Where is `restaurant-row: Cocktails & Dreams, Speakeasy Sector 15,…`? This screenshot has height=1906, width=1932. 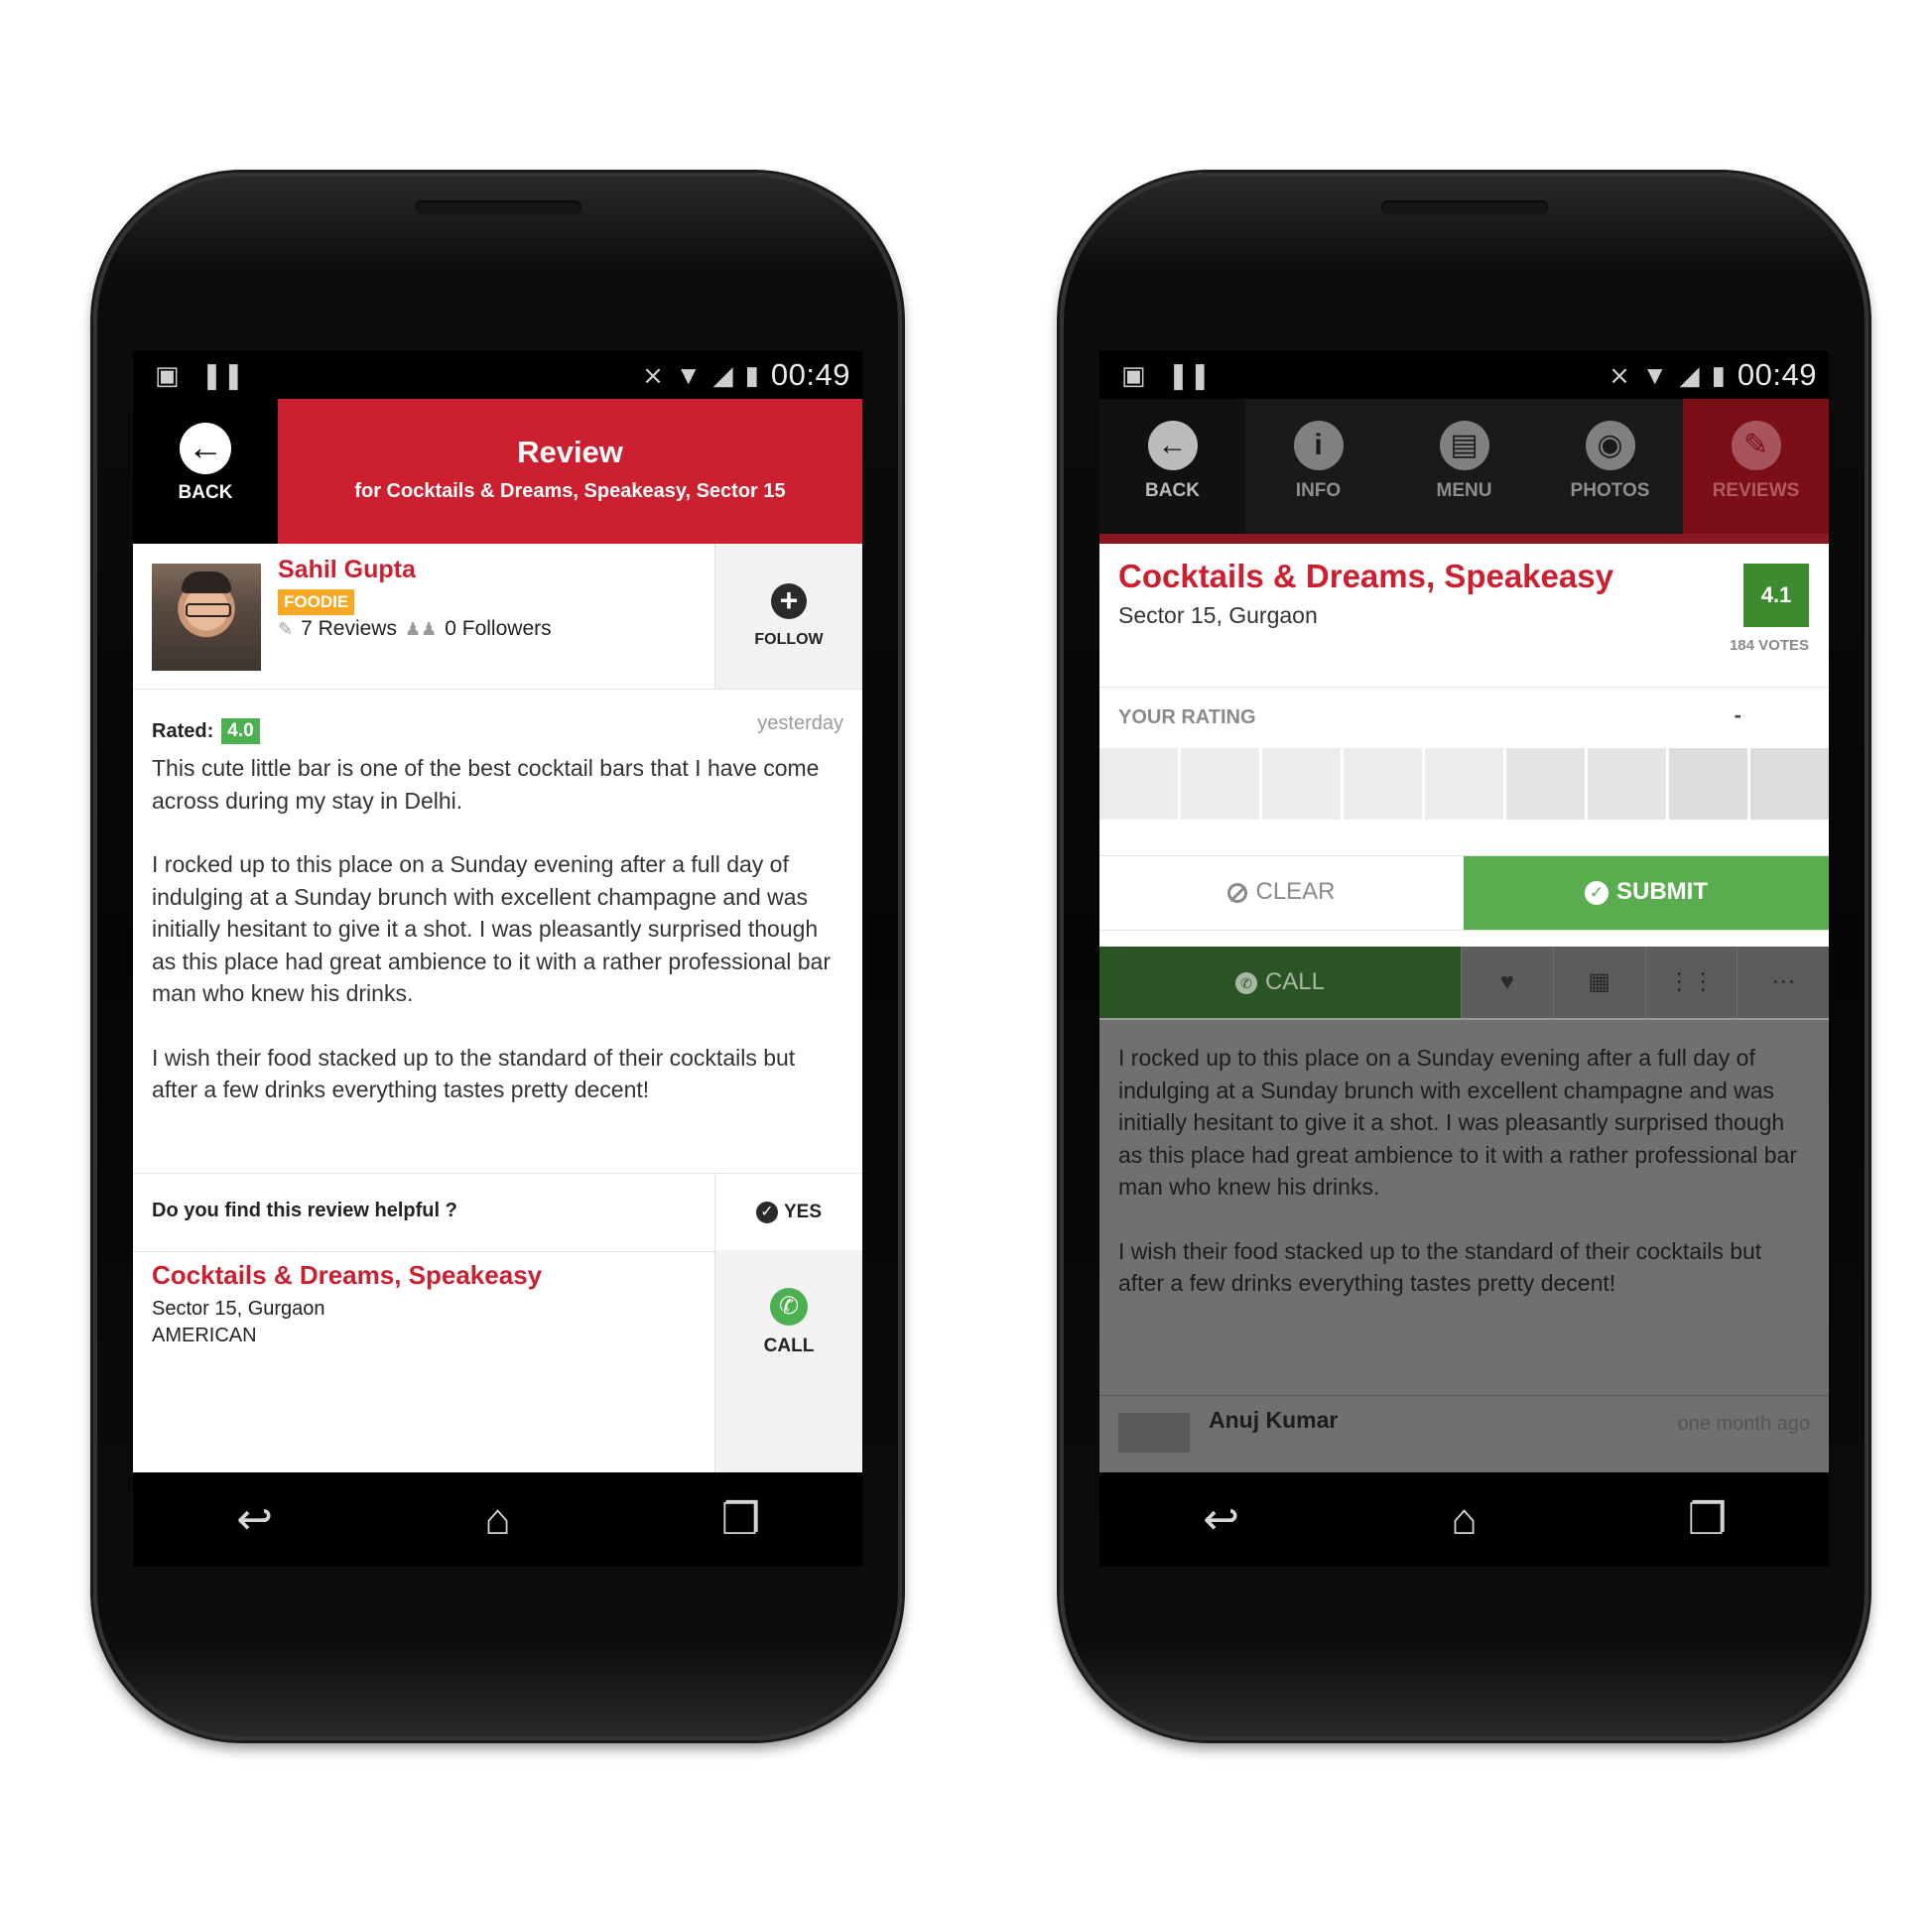 restaurant-row: Cocktails & Dreams, Speakeasy Sector 15,… is located at coordinates (498, 1361).